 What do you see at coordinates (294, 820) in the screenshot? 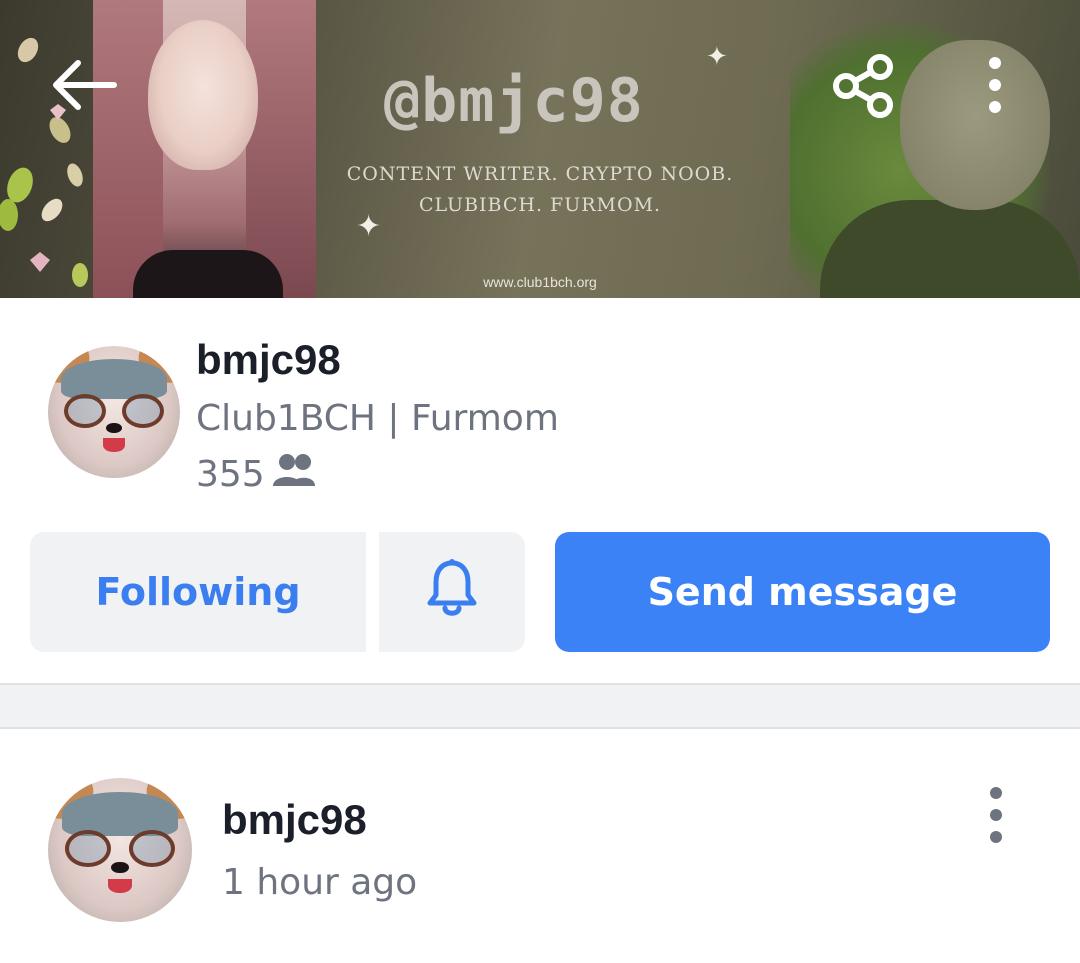
I see `post-author-name: bmjc98` at bounding box center [294, 820].